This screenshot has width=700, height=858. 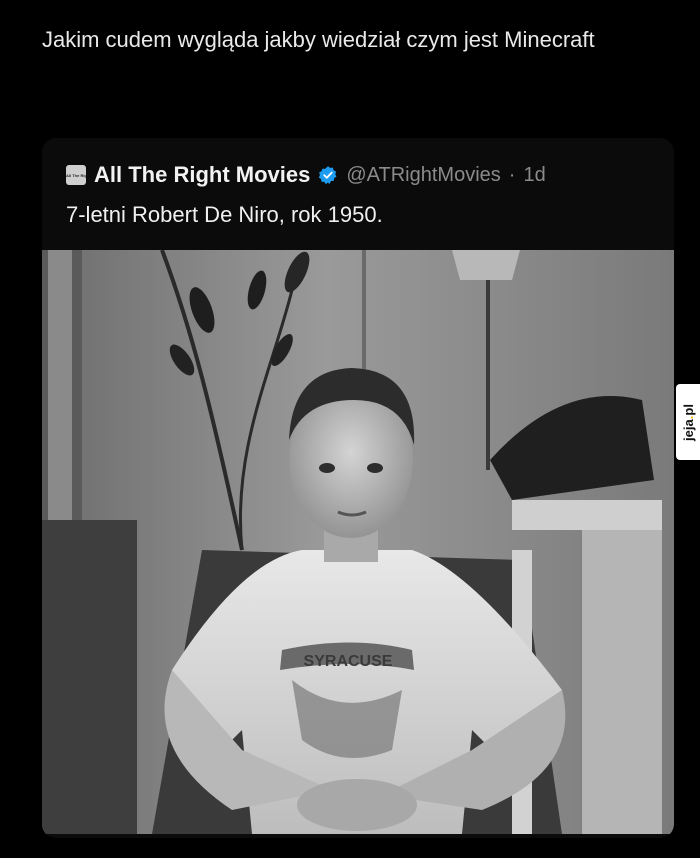 I want to click on jeja-watermark: jeja.pl, so click(x=688, y=422).